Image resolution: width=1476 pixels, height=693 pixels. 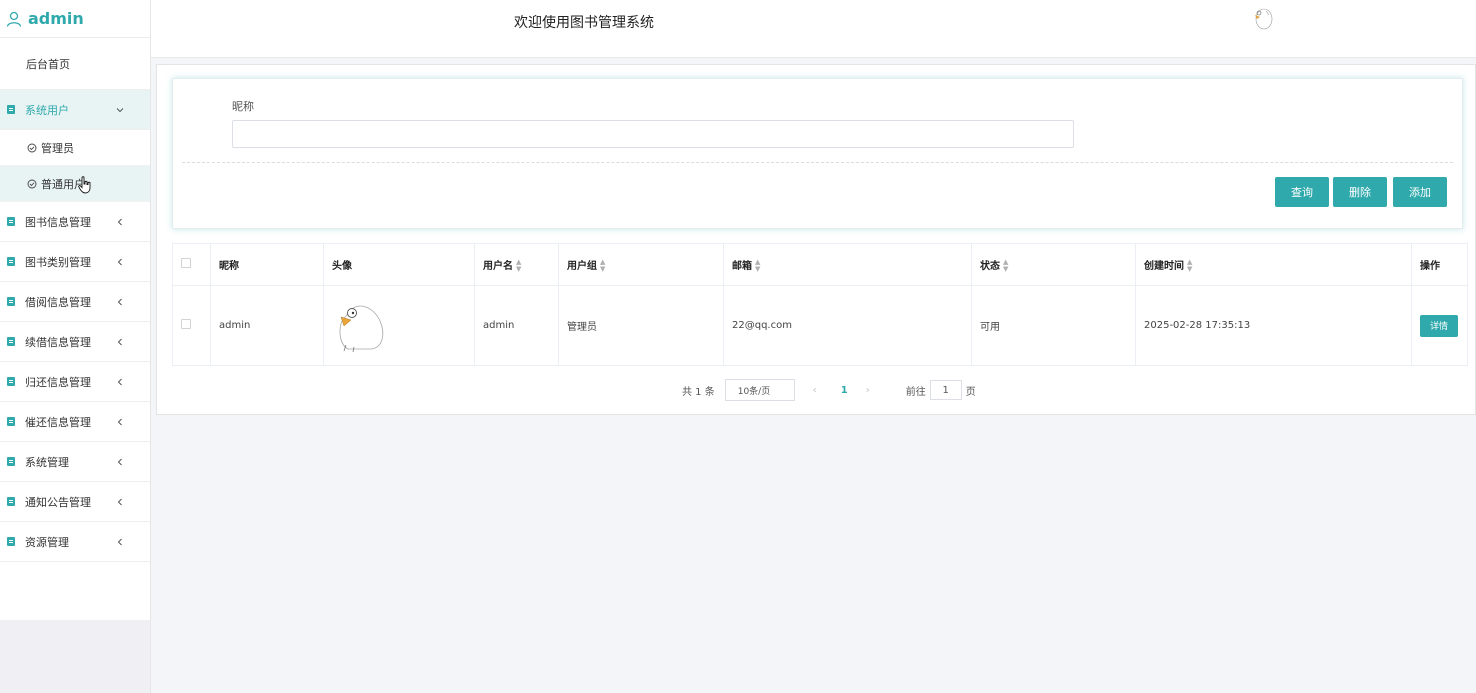 I want to click on goto-page-input: 1, so click(x=945, y=390).